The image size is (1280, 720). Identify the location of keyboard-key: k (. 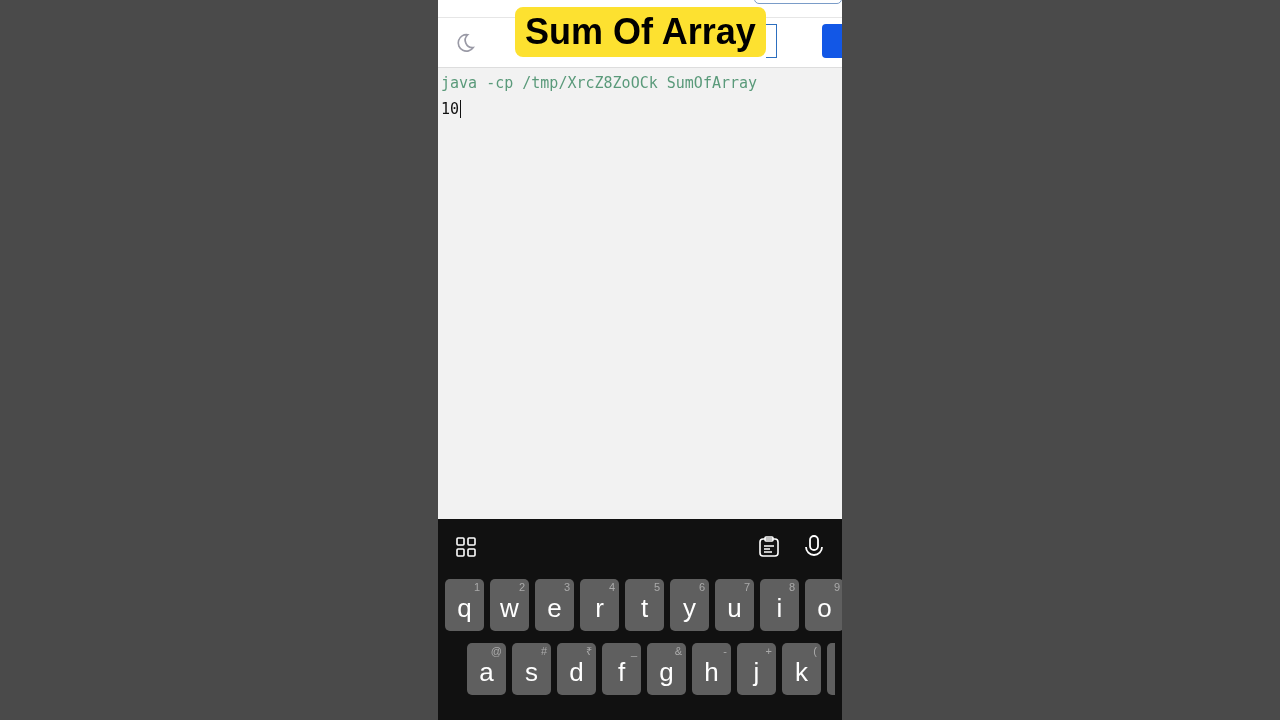
(801, 669).